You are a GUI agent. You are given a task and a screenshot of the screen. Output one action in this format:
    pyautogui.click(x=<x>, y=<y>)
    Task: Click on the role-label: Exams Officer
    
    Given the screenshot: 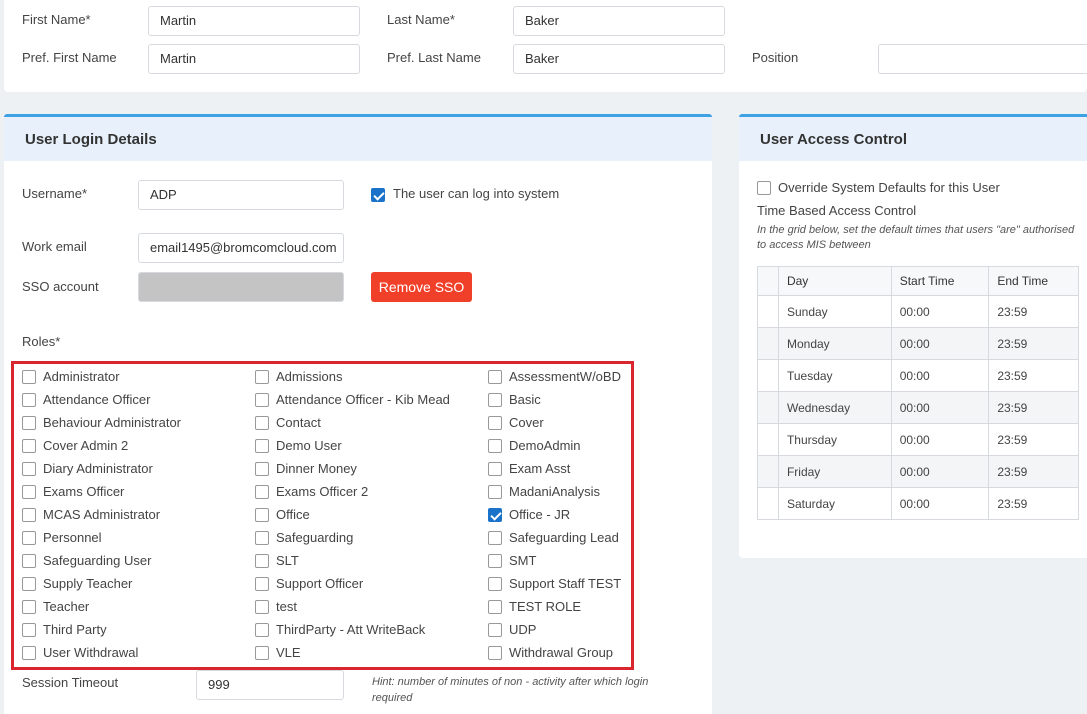 What is the action you would take?
    pyautogui.click(x=84, y=491)
    